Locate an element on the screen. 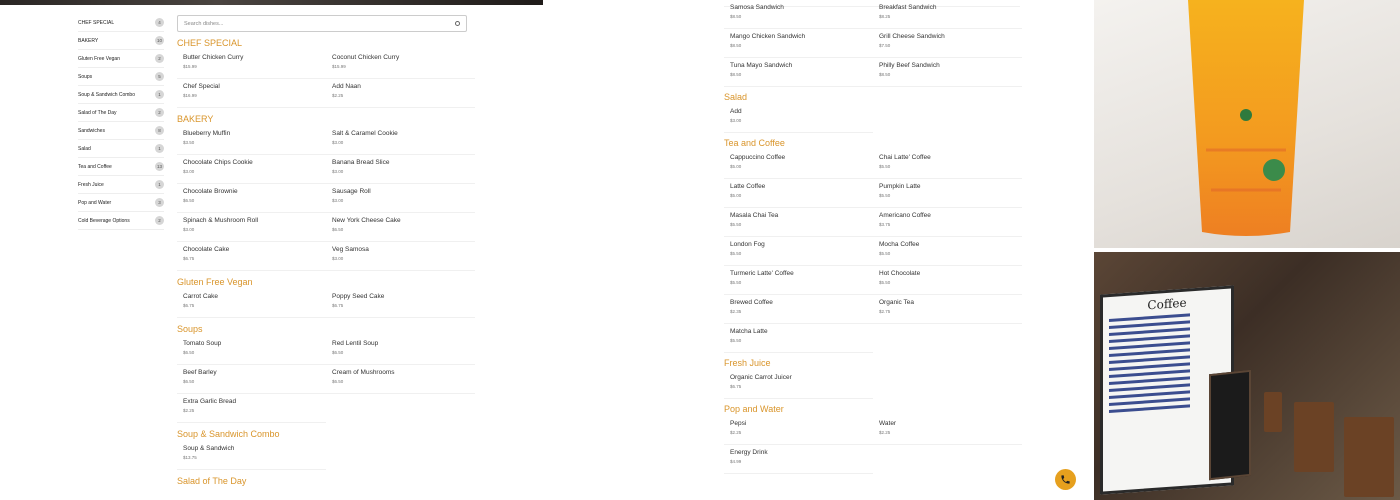  sidebar-item-label: Salad of The Day is located at coordinates (97, 112).